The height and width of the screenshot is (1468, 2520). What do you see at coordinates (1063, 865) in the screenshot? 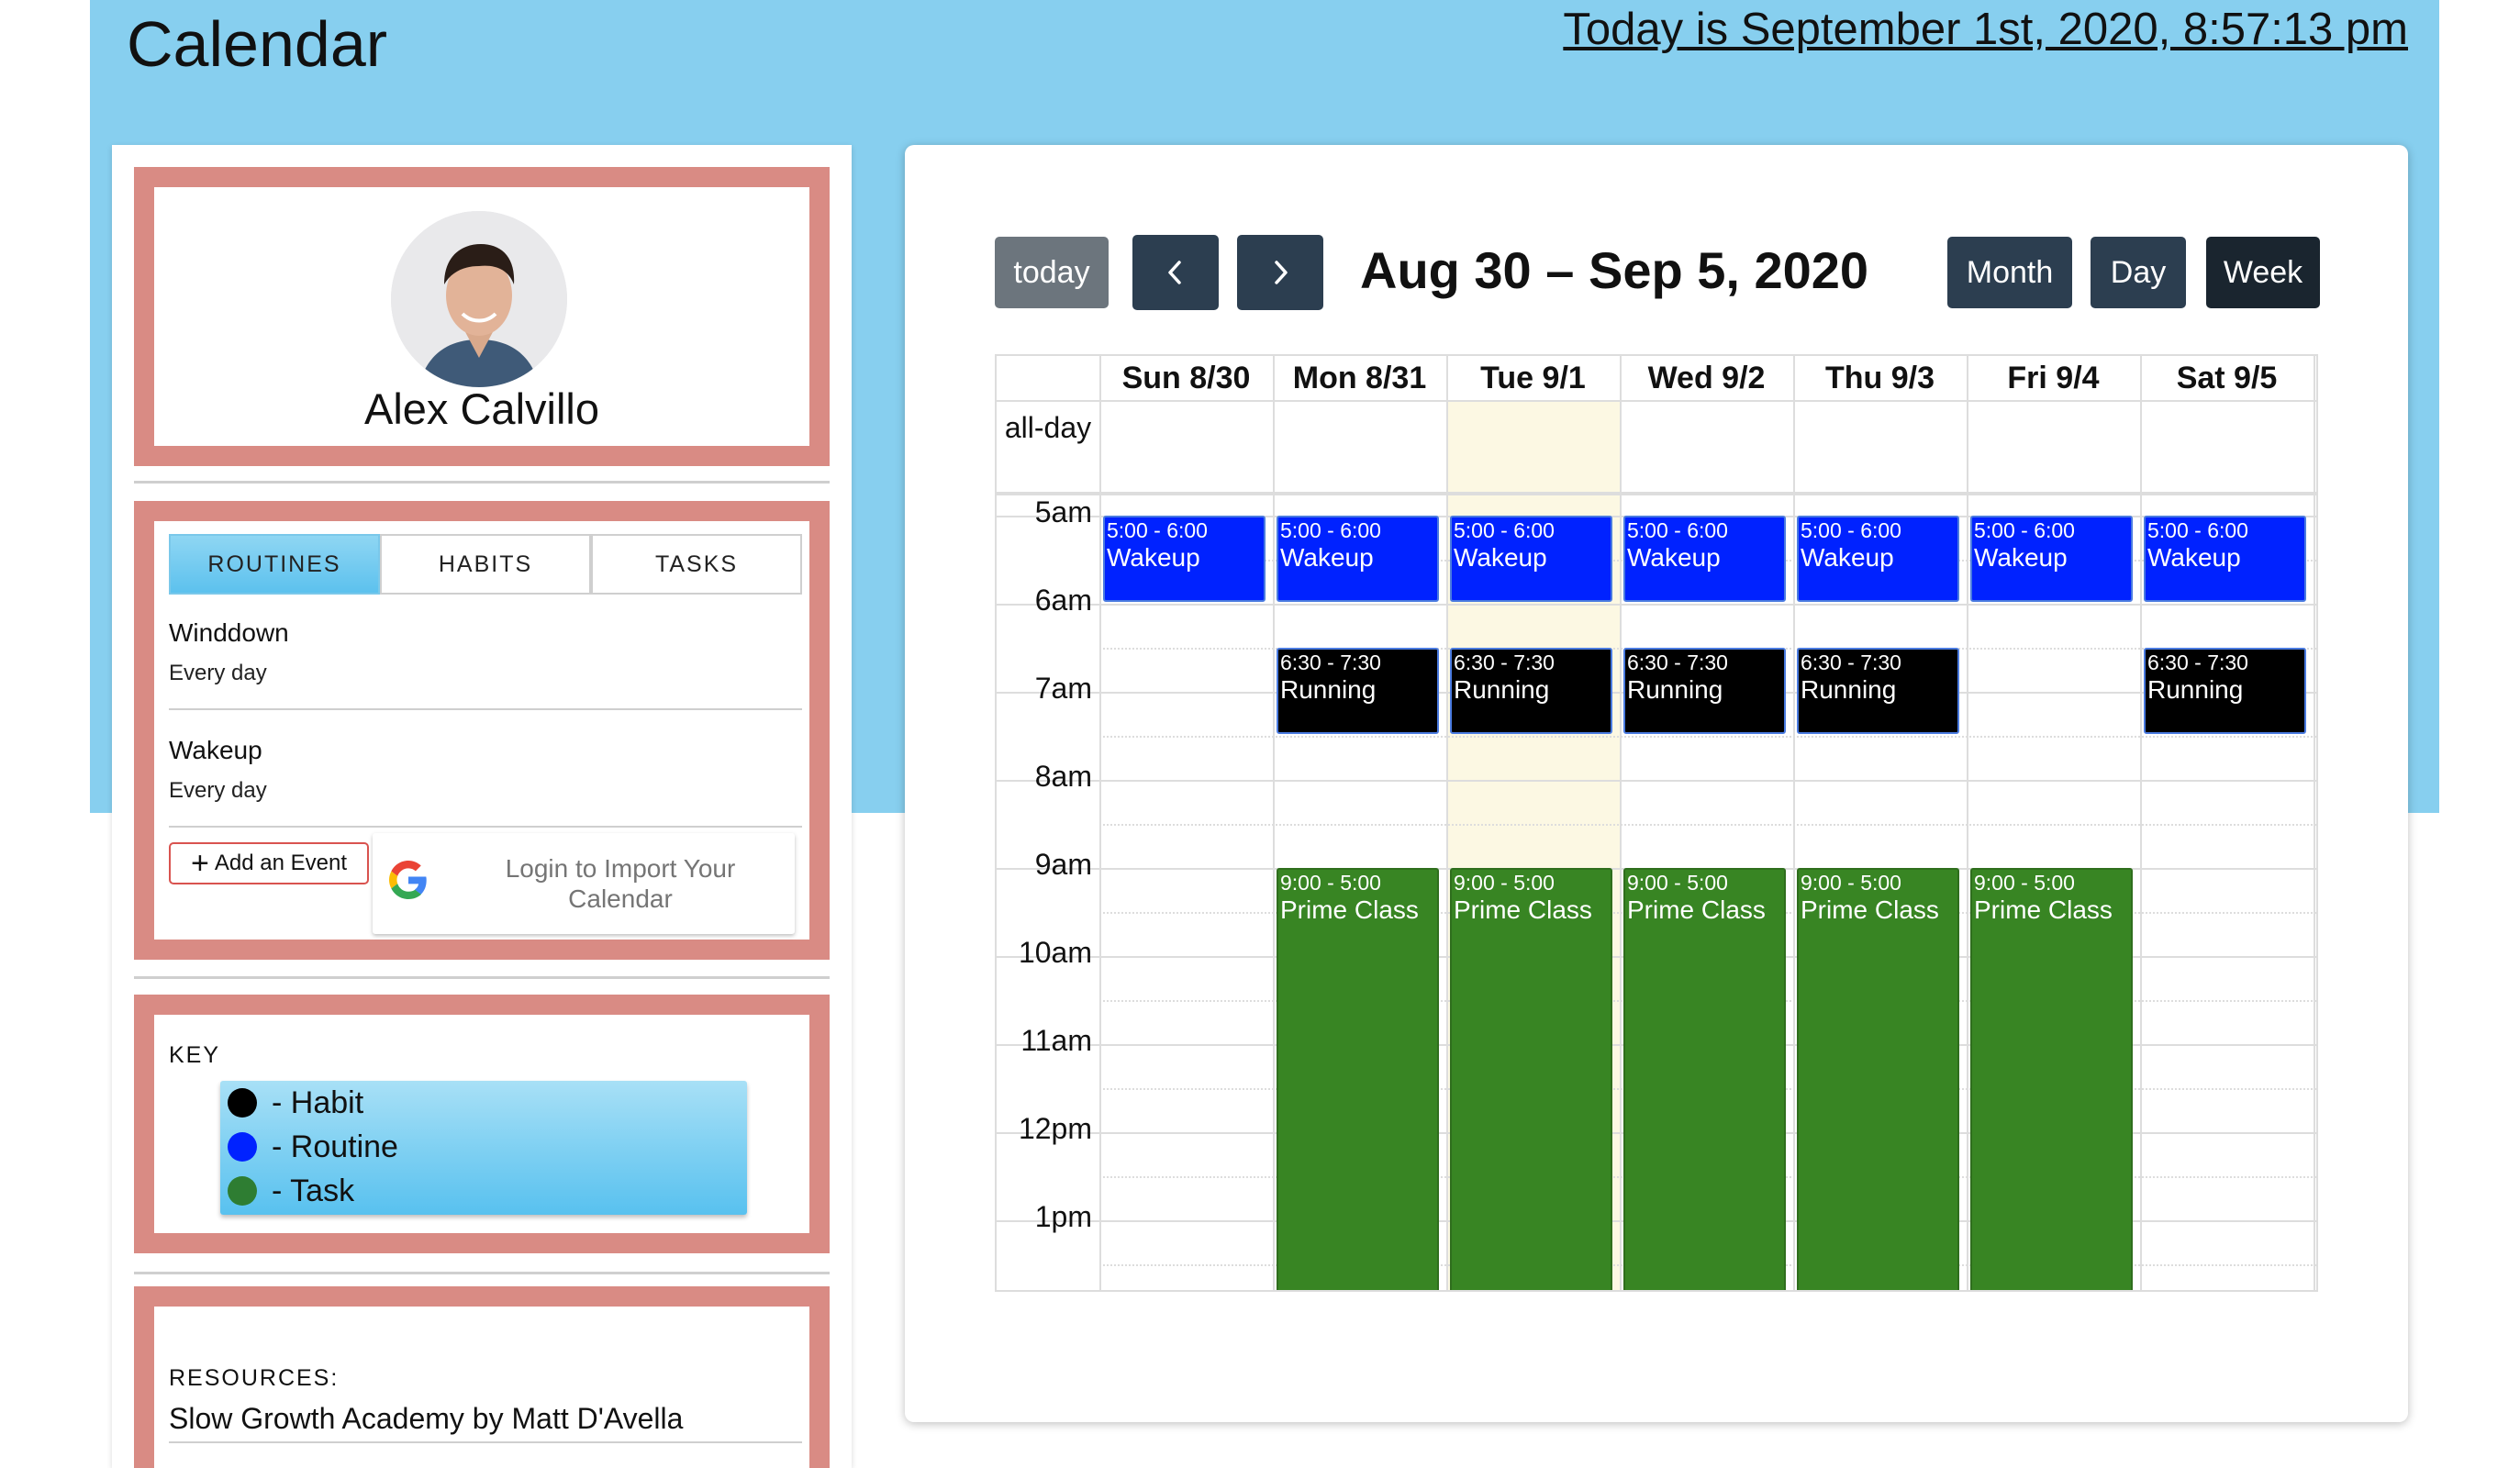
I see `time-label: 9am` at bounding box center [1063, 865].